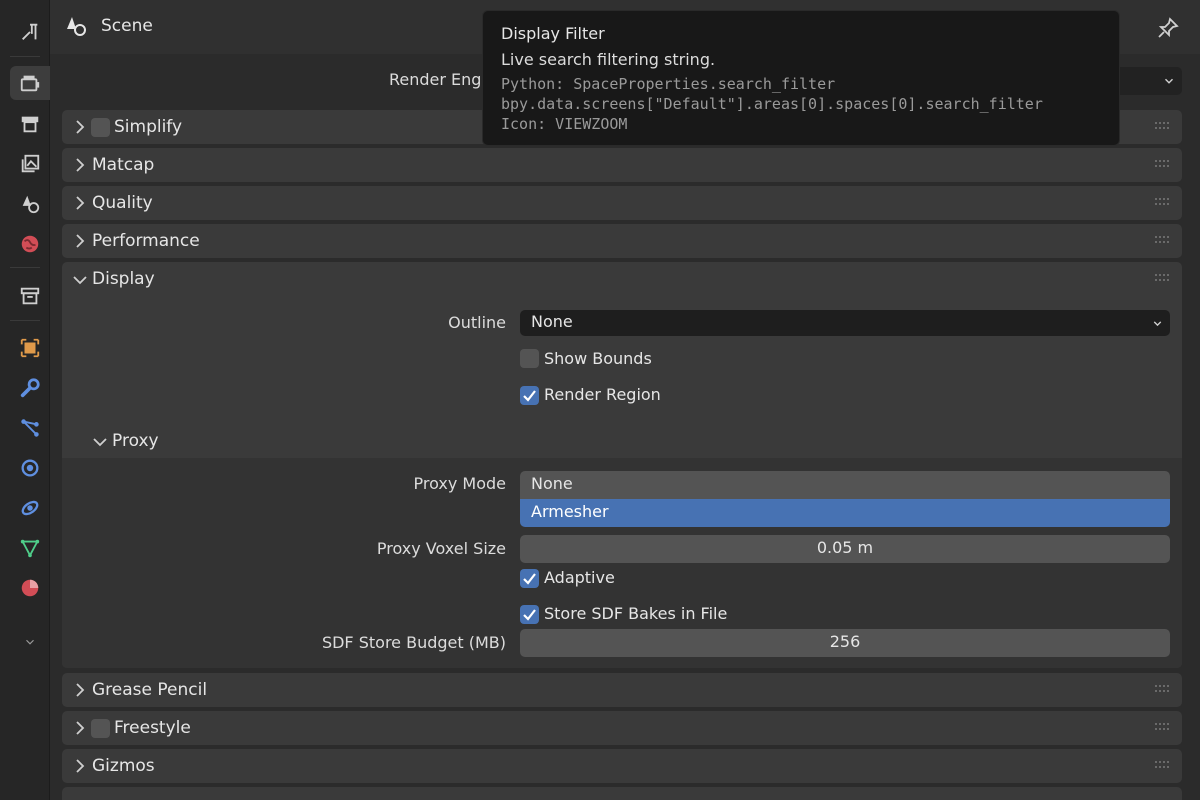 This screenshot has height=800, width=1200. I want to click on constraints-tab, so click(30, 508).